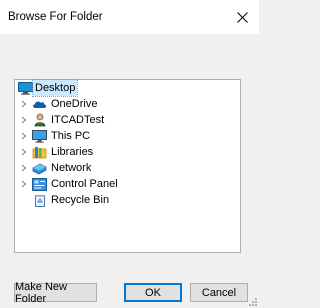  I want to click on network-icon, so click(39, 168).